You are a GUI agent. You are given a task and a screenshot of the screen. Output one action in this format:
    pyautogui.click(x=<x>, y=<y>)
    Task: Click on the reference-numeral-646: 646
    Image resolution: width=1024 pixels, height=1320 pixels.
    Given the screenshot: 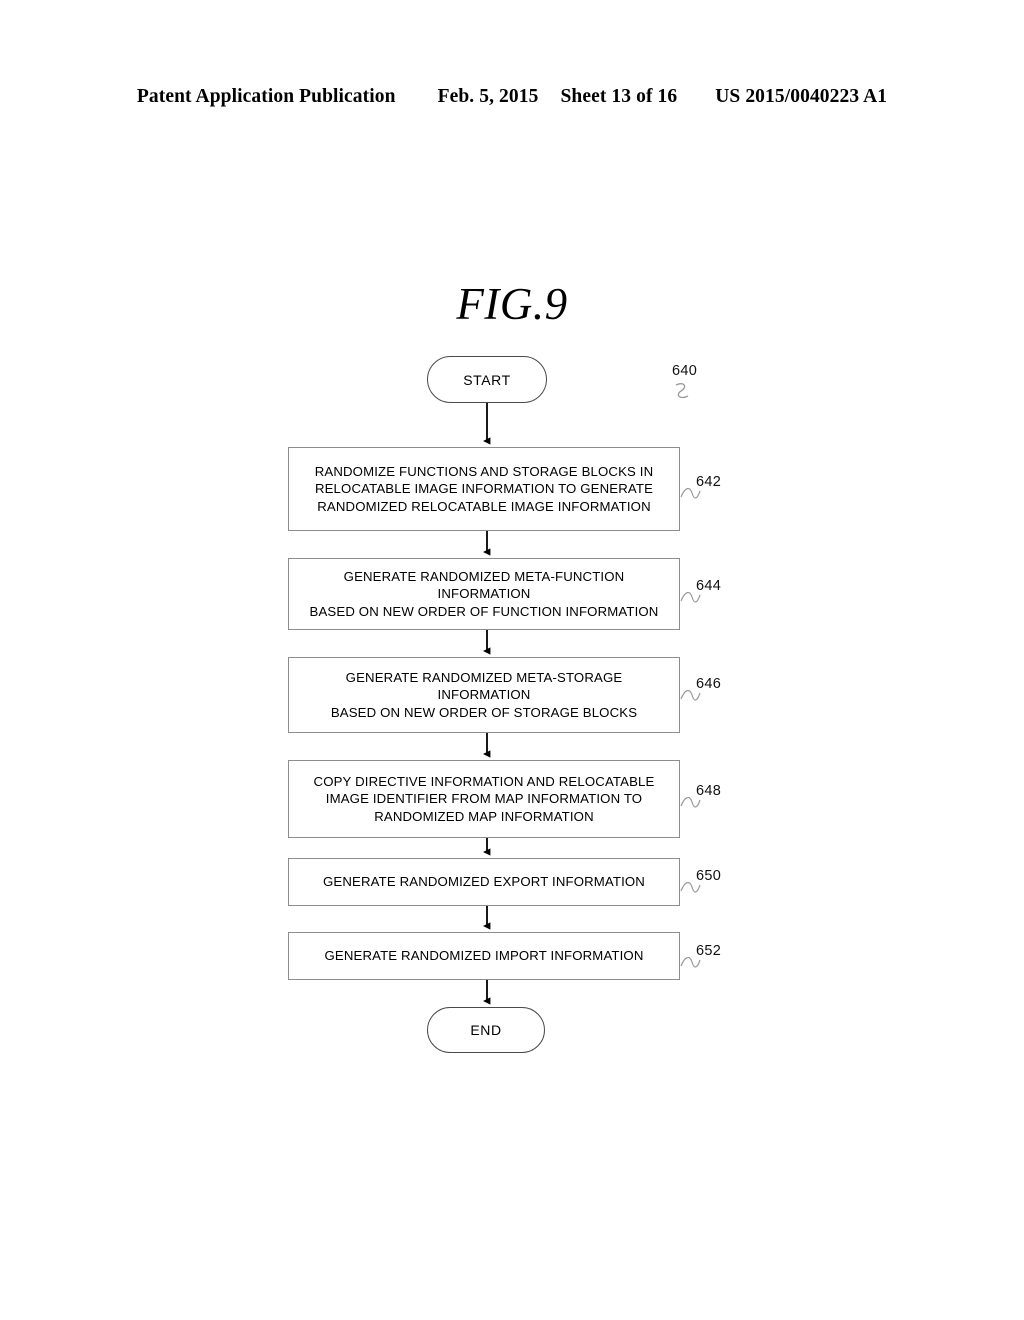 What is the action you would take?
    pyautogui.click(x=709, y=684)
    